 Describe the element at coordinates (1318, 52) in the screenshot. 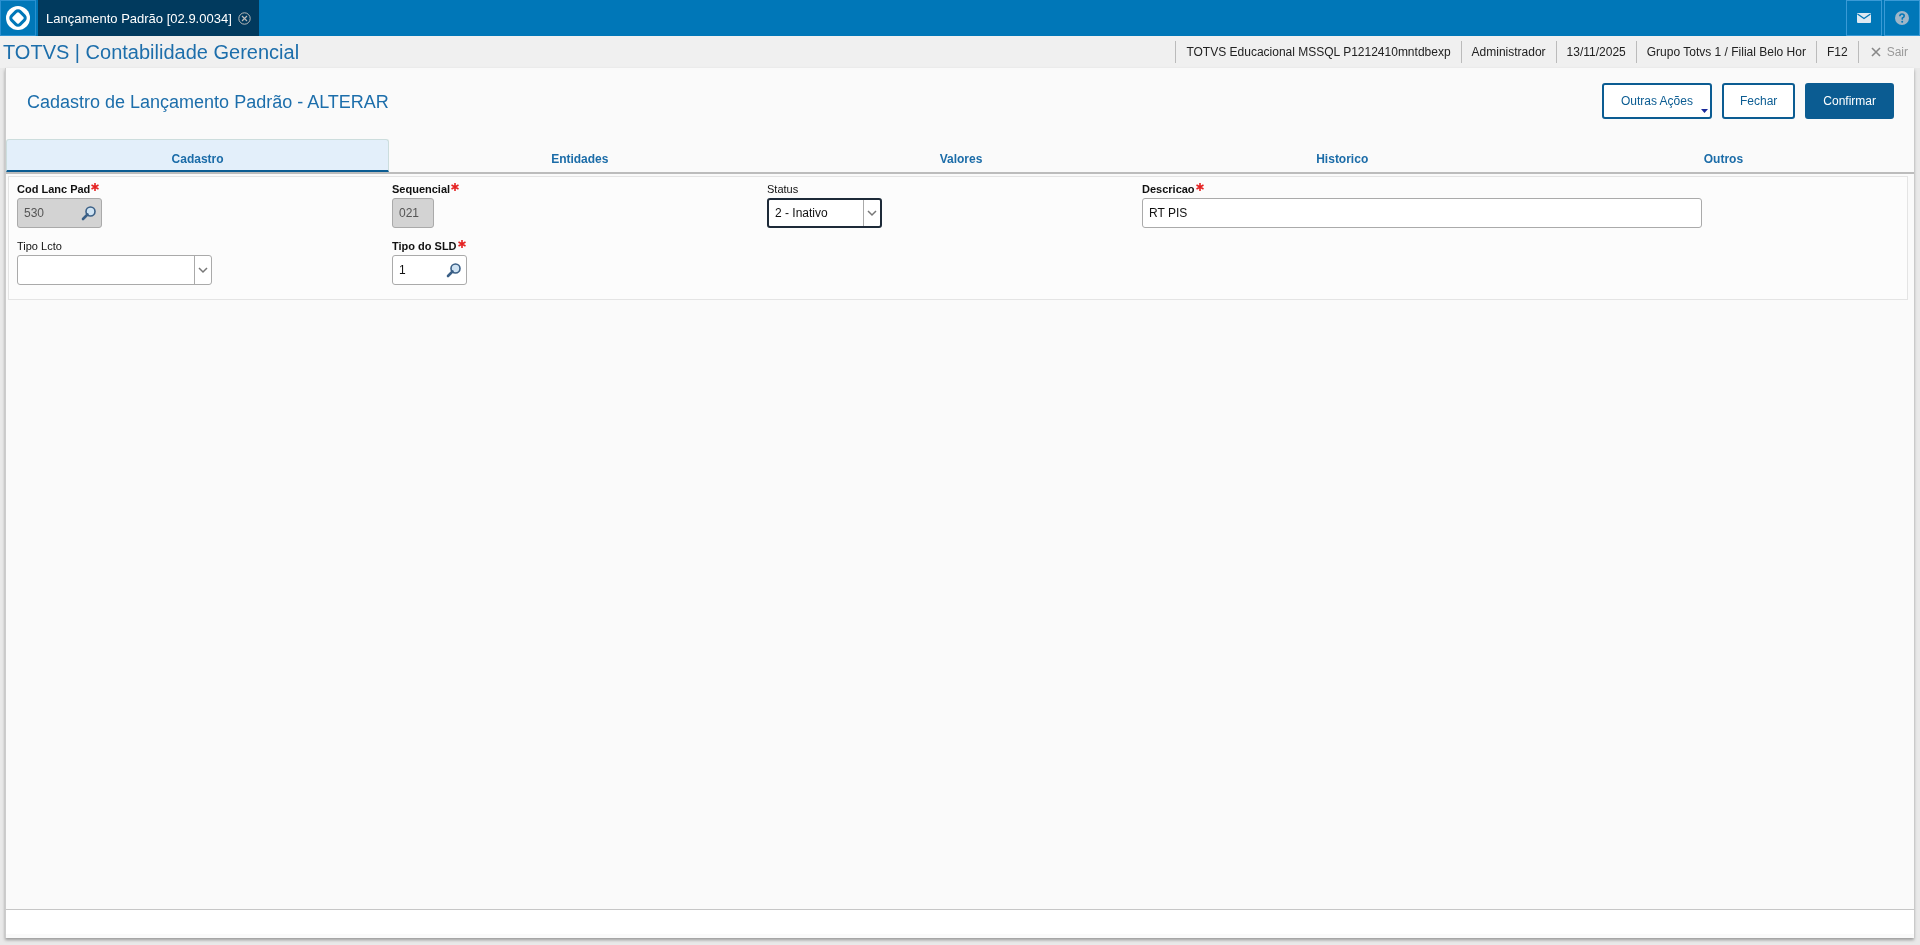

I see `session-info: TOTVS Educacional MSSQL P1212410mntdbexp` at that location.